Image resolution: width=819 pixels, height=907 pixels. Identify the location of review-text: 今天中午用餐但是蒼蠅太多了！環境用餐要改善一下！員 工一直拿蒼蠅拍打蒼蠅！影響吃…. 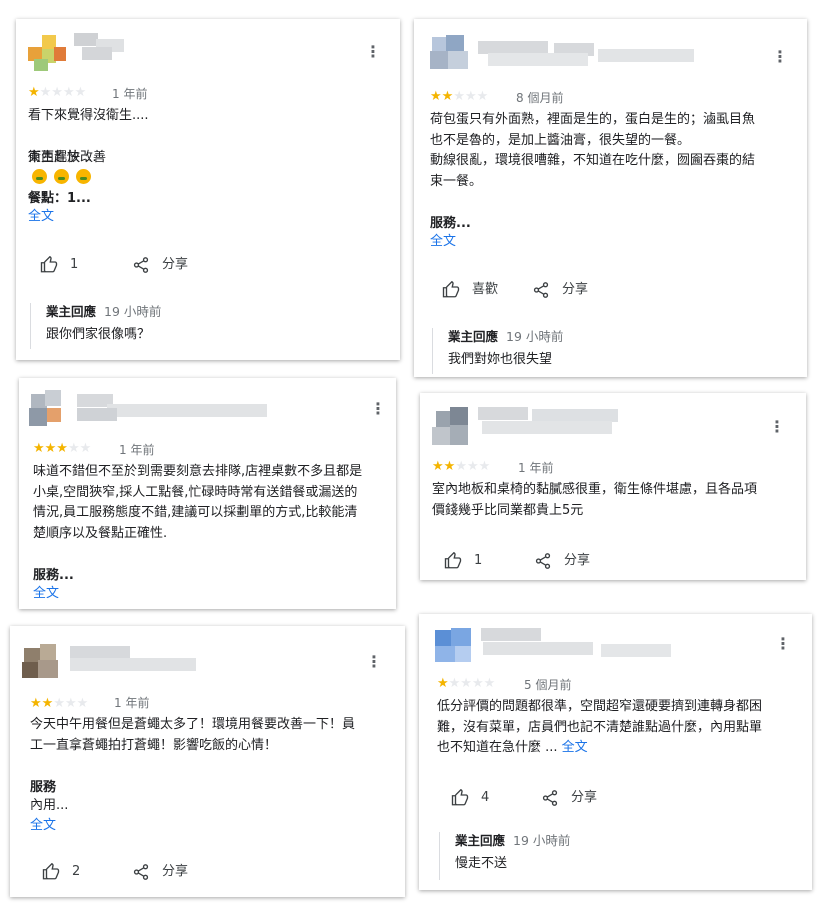
(193, 735).